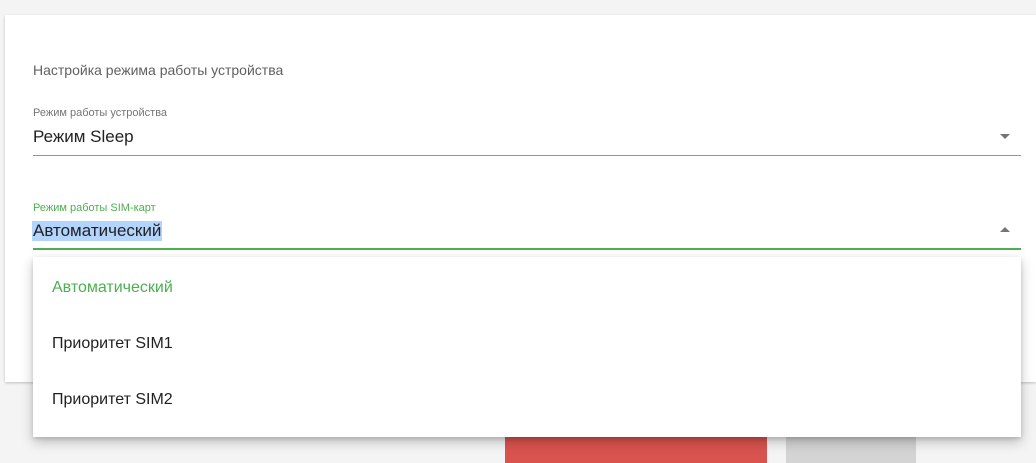 This screenshot has width=1036, height=463. What do you see at coordinates (83, 136) in the screenshot?
I see `device-mode-value: Режим Sleep` at bounding box center [83, 136].